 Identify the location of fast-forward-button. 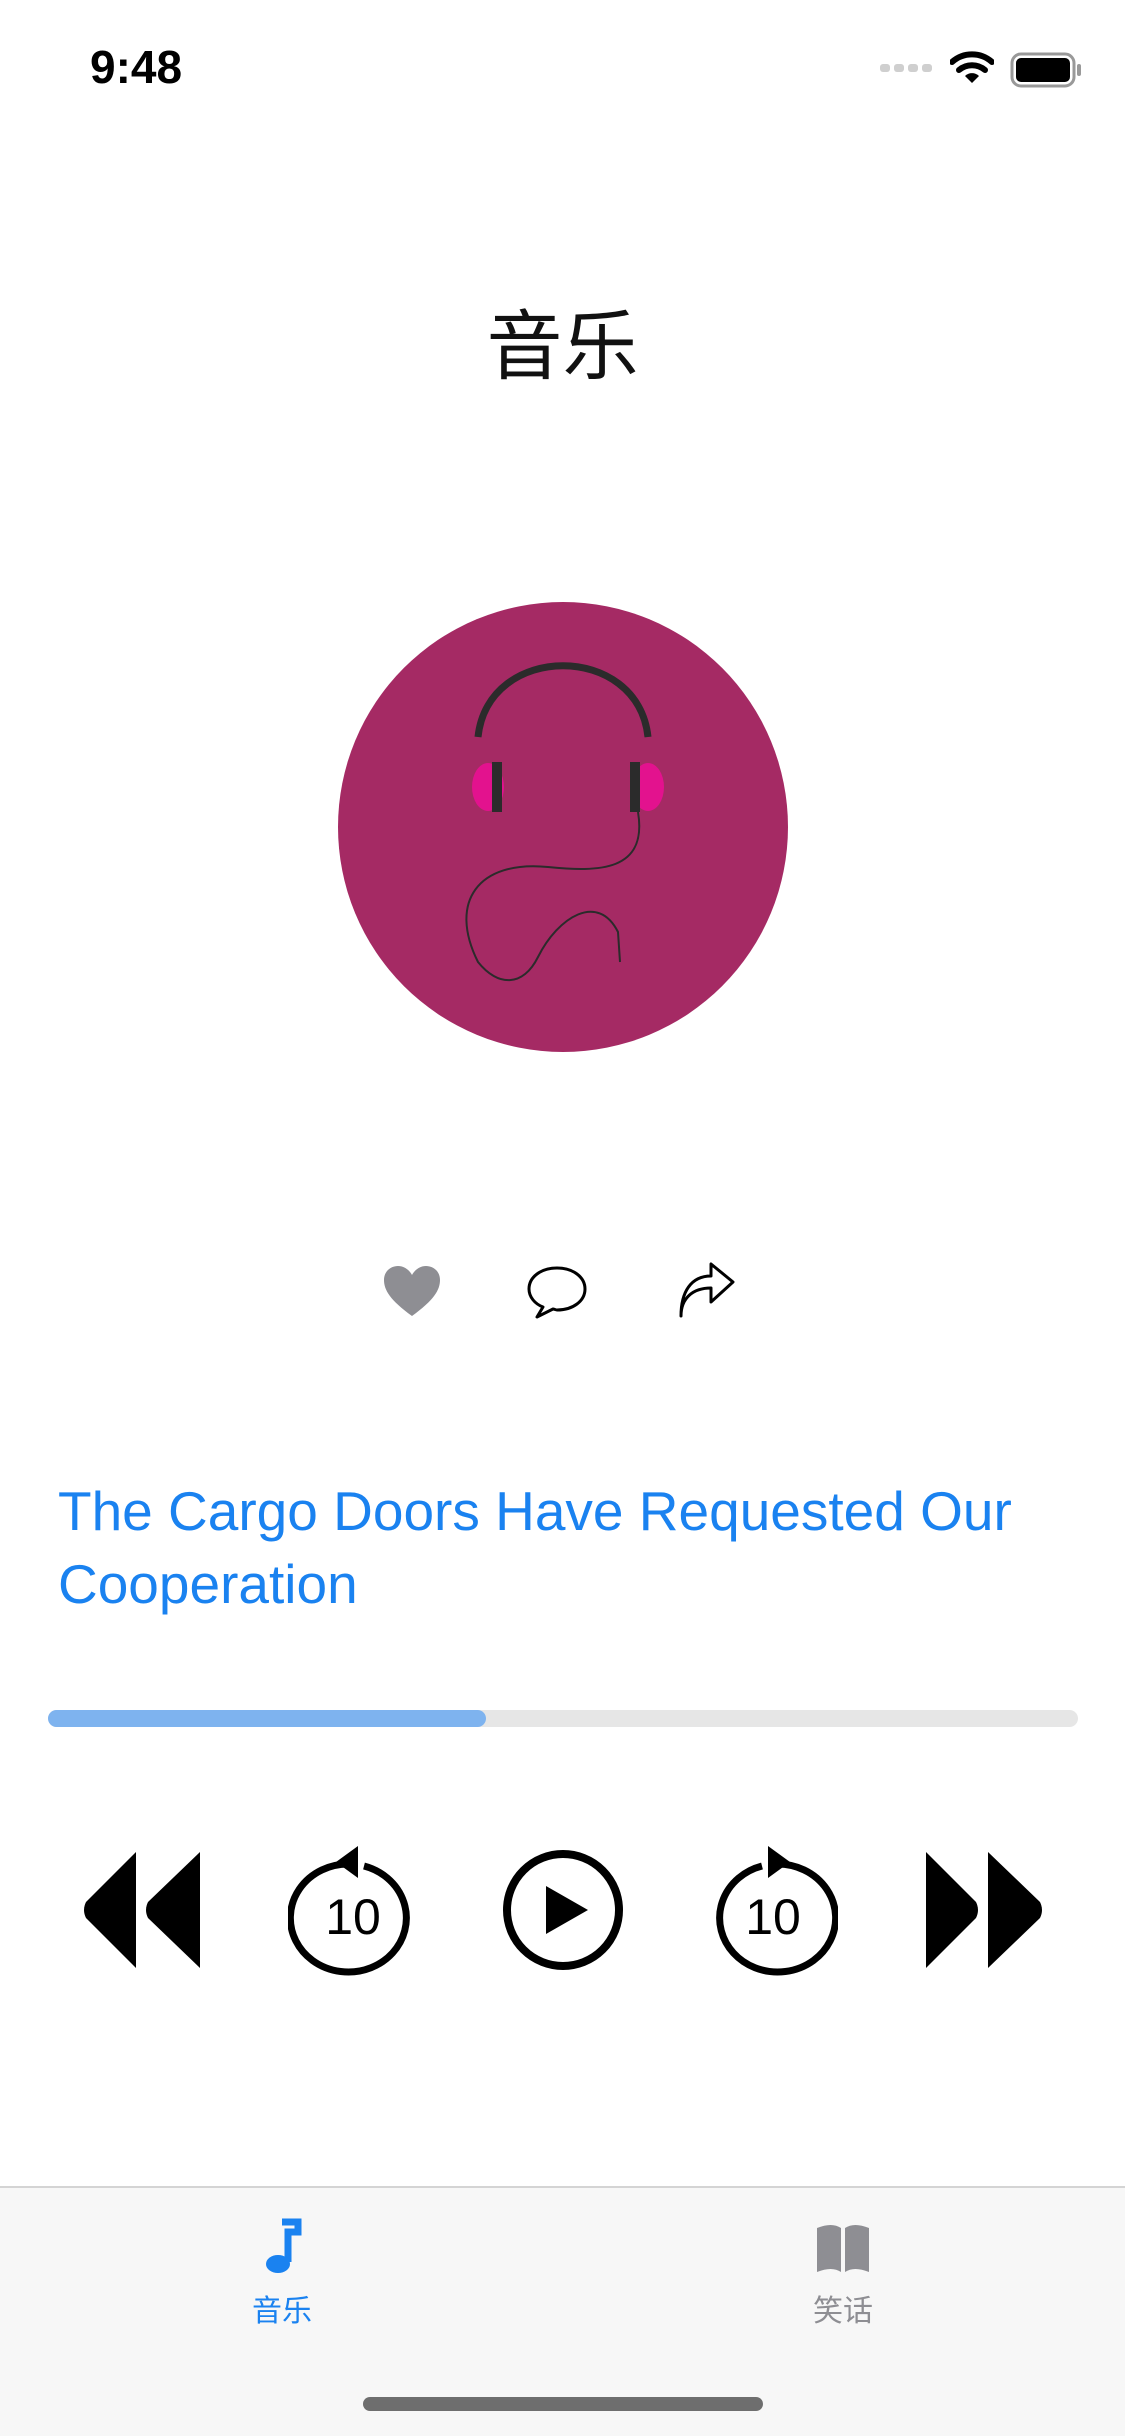
(983, 1910).